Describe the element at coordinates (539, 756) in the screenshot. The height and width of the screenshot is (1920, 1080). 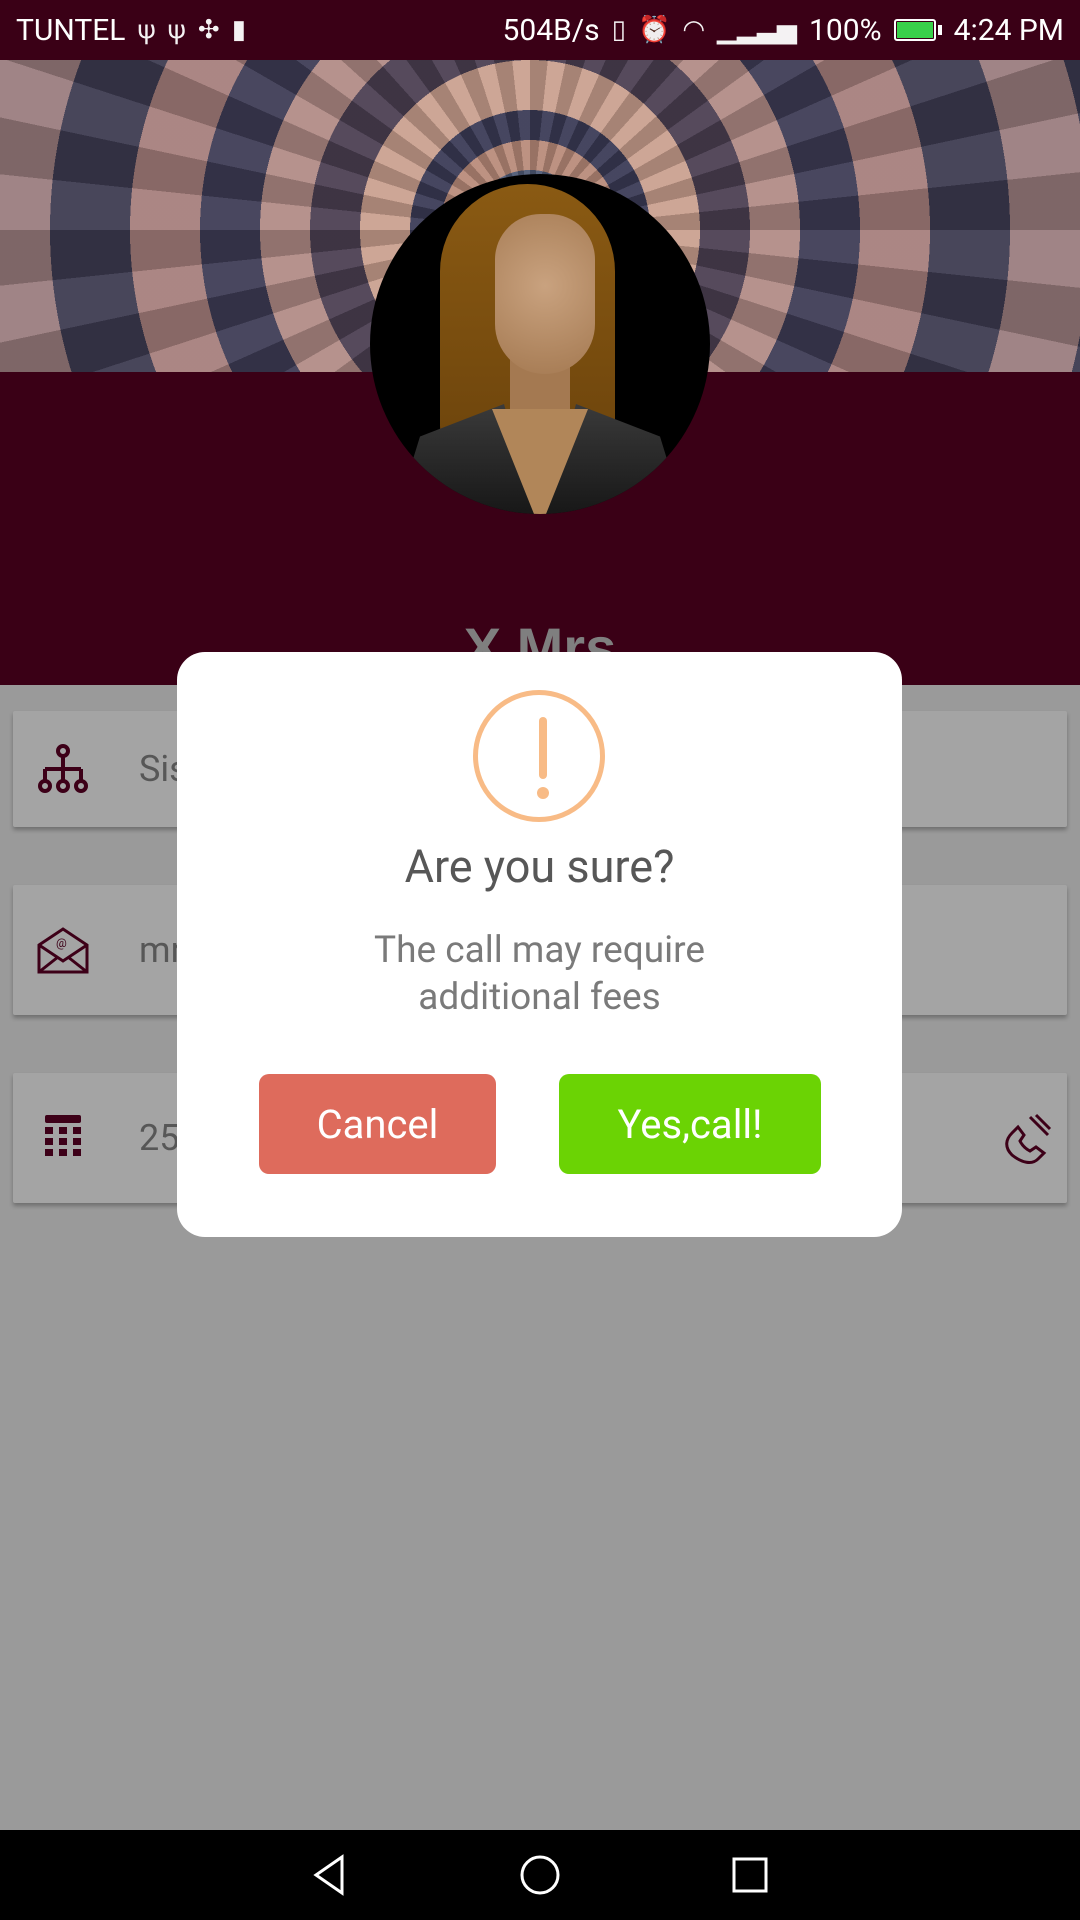
I see `warning-icon` at that location.